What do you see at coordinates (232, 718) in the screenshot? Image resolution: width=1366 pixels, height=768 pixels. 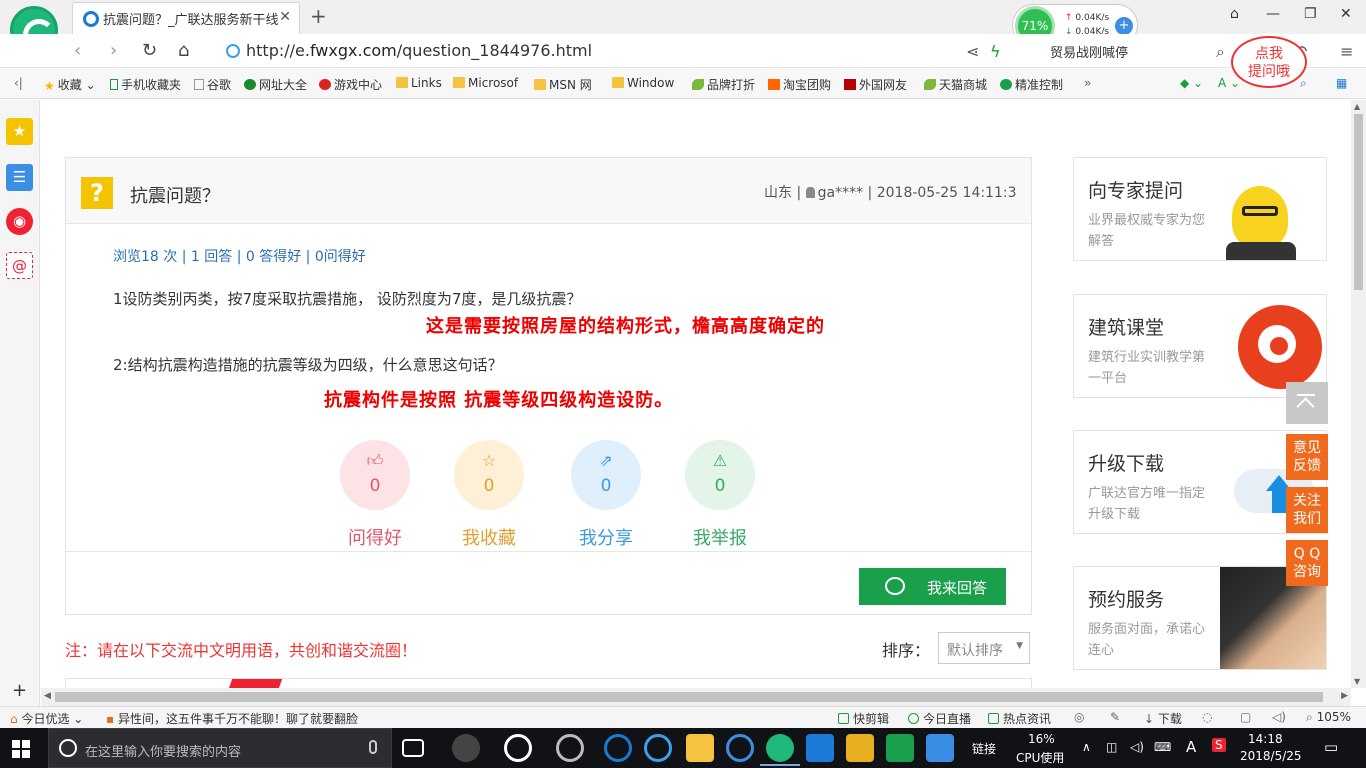 I see `news-headline: ▪ 异性间，这五件事千万不能聊！聊了就要翻脸` at bounding box center [232, 718].